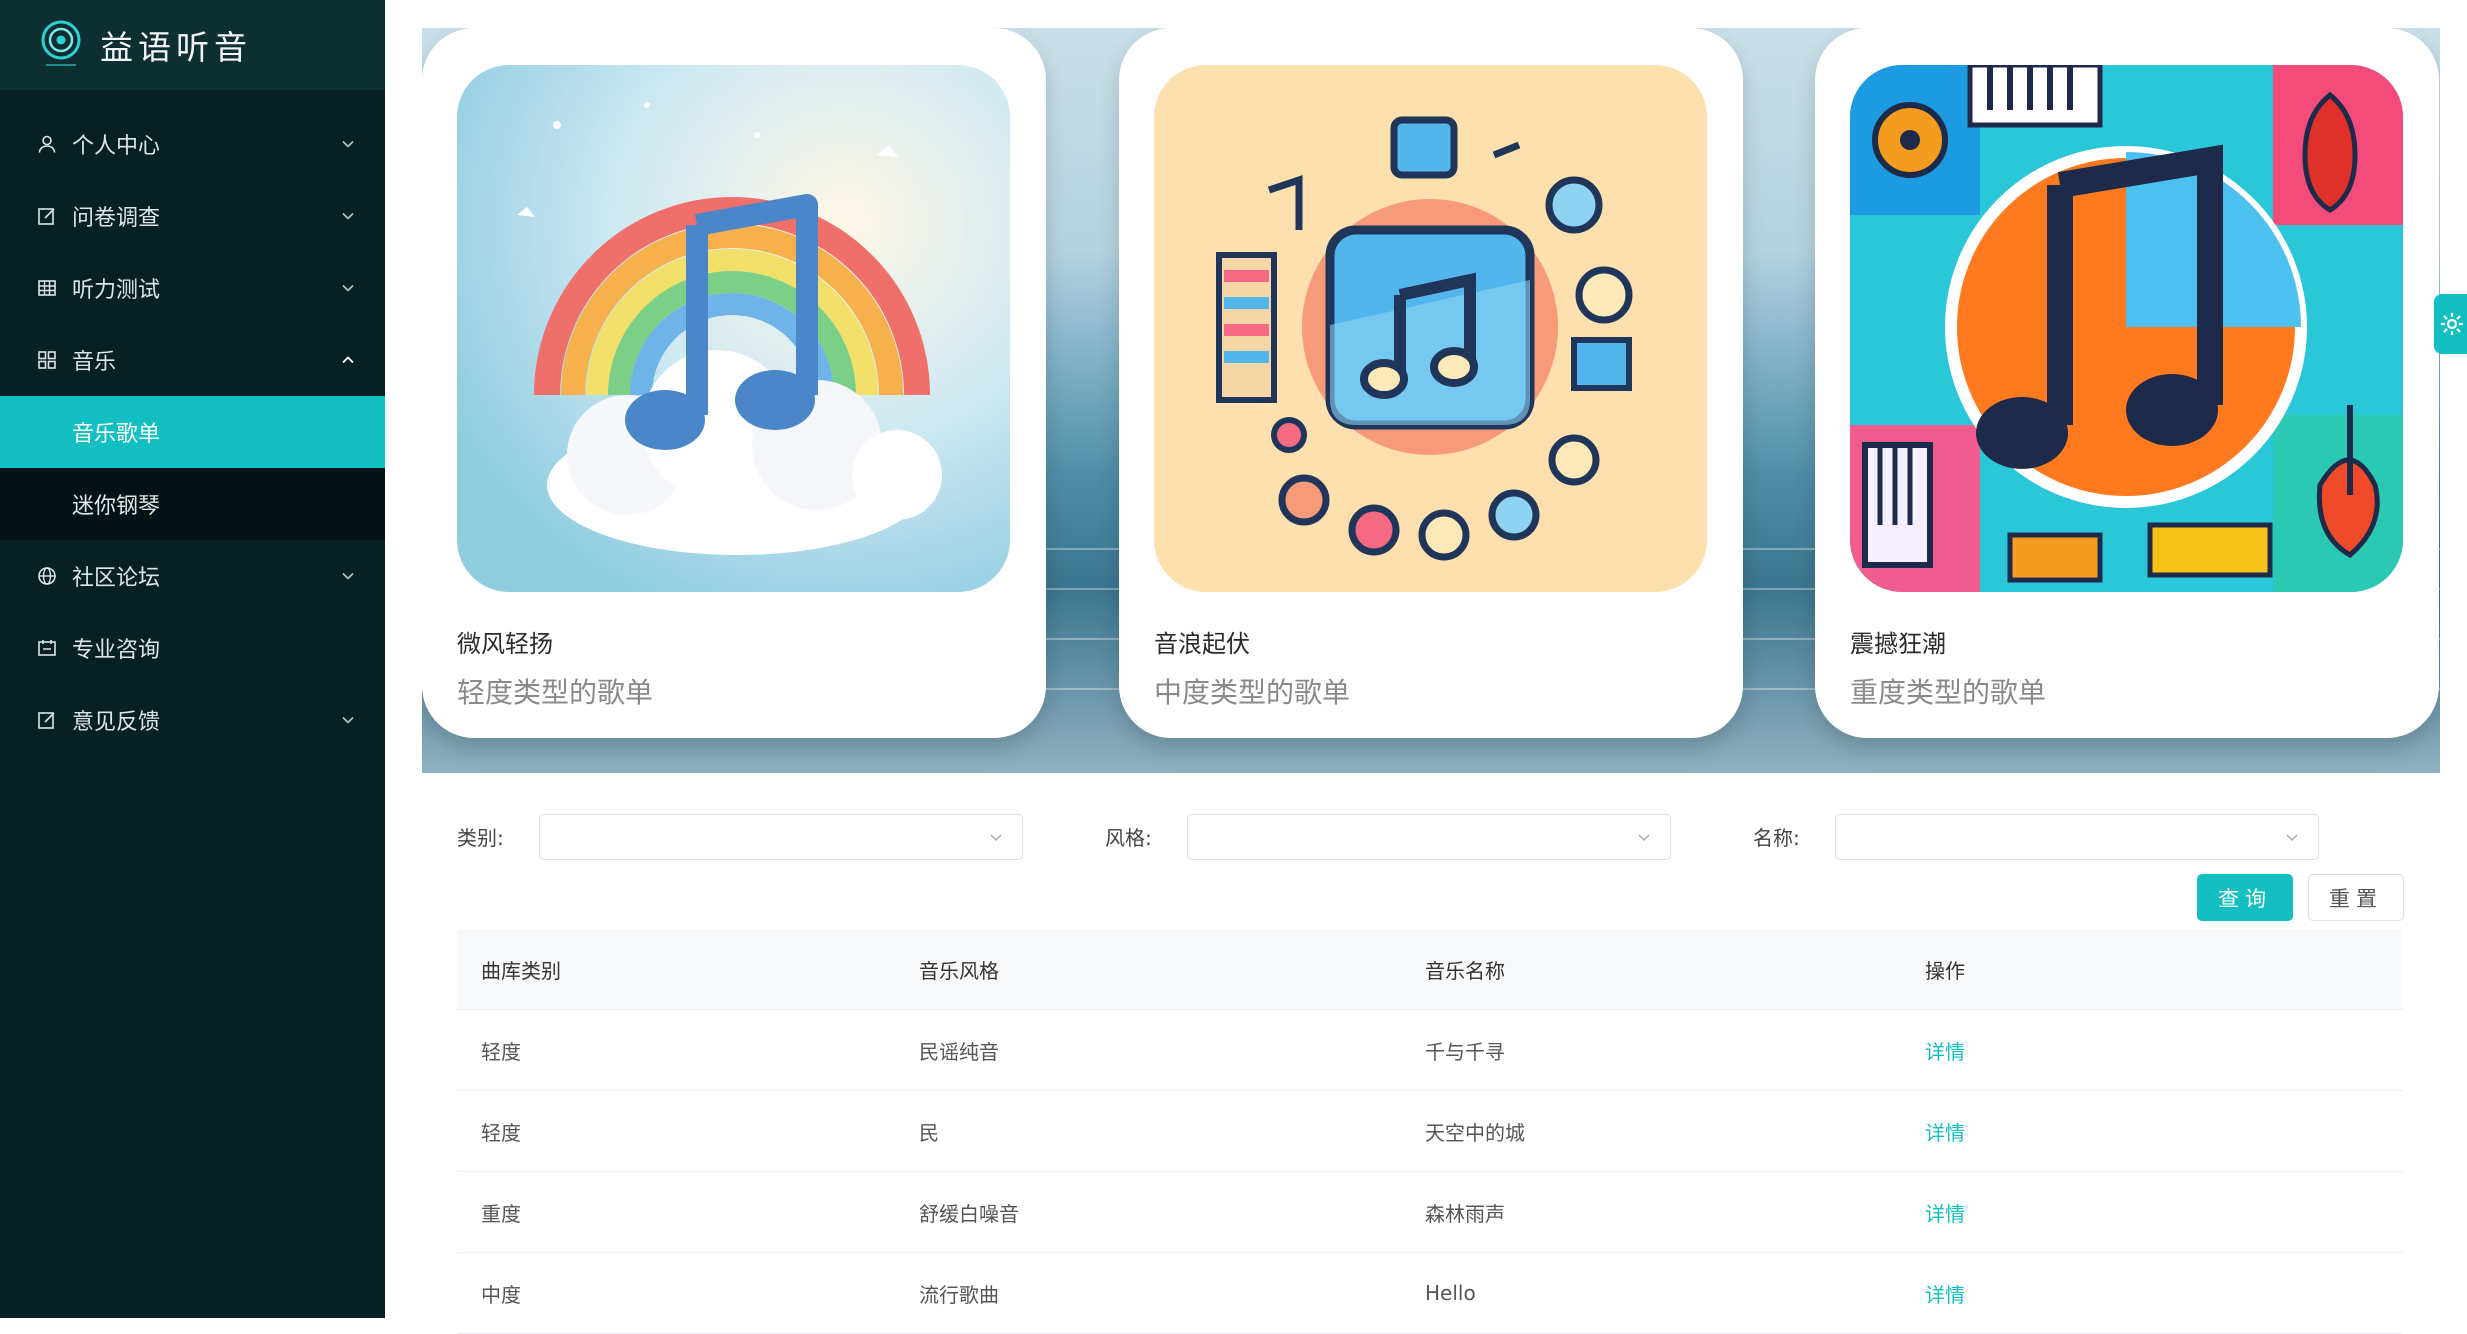 The height and width of the screenshot is (1334, 2467). What do you see at coordinates (192, 360) in the screenshot?
I see `sidebar-item-music: 音乐` at bounding box center [192, 360].